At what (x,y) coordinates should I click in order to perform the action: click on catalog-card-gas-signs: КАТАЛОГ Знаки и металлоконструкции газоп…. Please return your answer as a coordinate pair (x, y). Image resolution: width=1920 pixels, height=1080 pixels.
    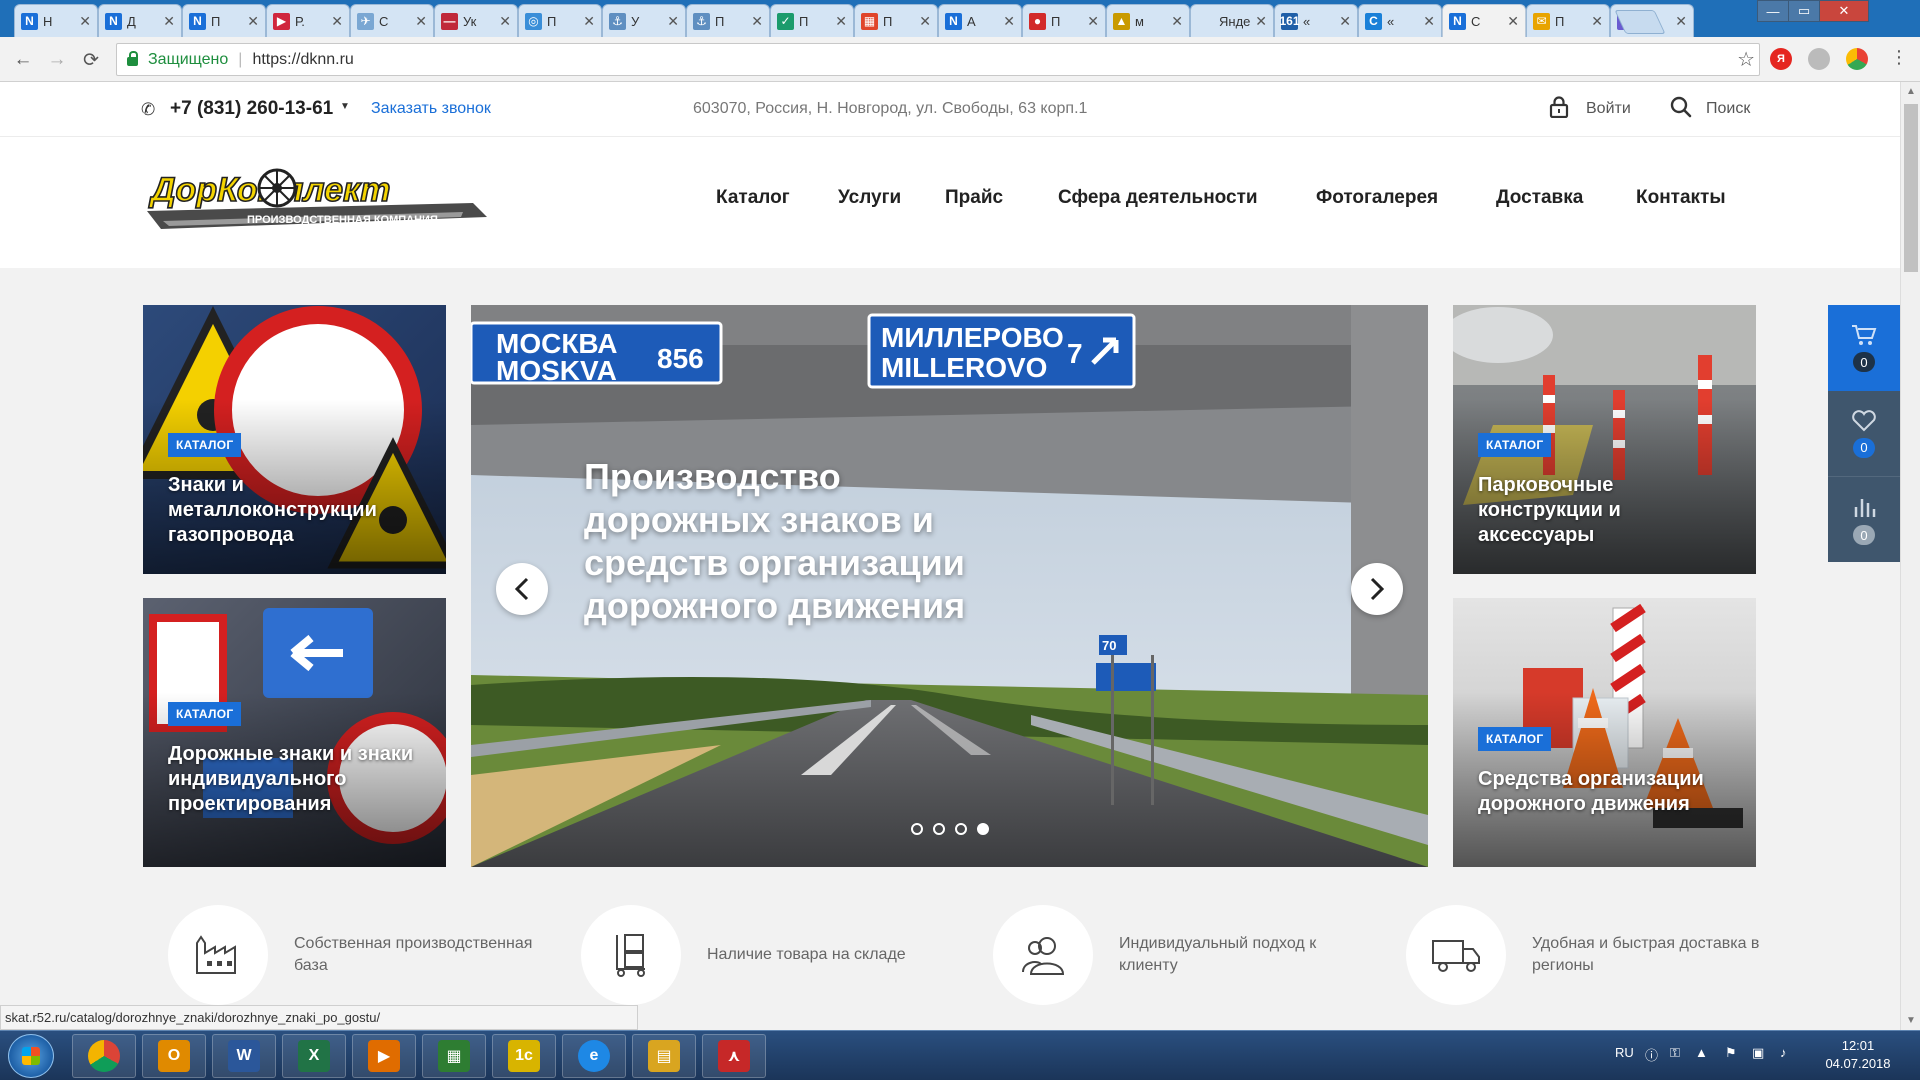
    Looking at the image, I should click on (294, 439).